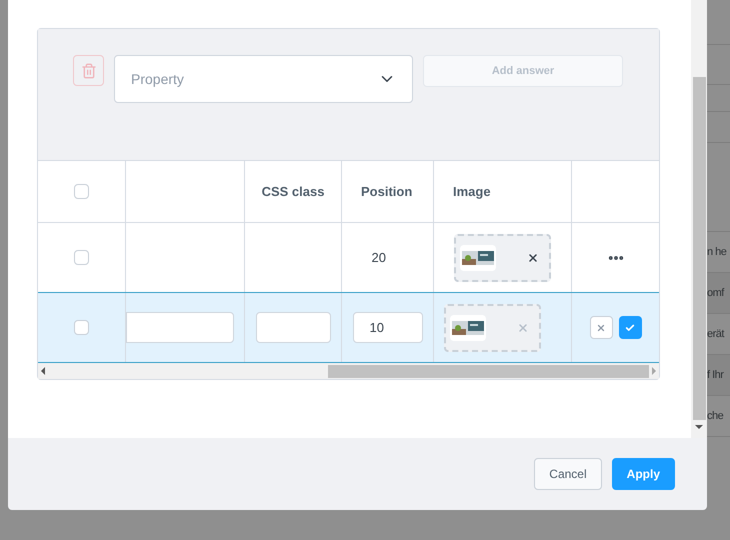  I want to click on column-header: Position, so click(386, 191).